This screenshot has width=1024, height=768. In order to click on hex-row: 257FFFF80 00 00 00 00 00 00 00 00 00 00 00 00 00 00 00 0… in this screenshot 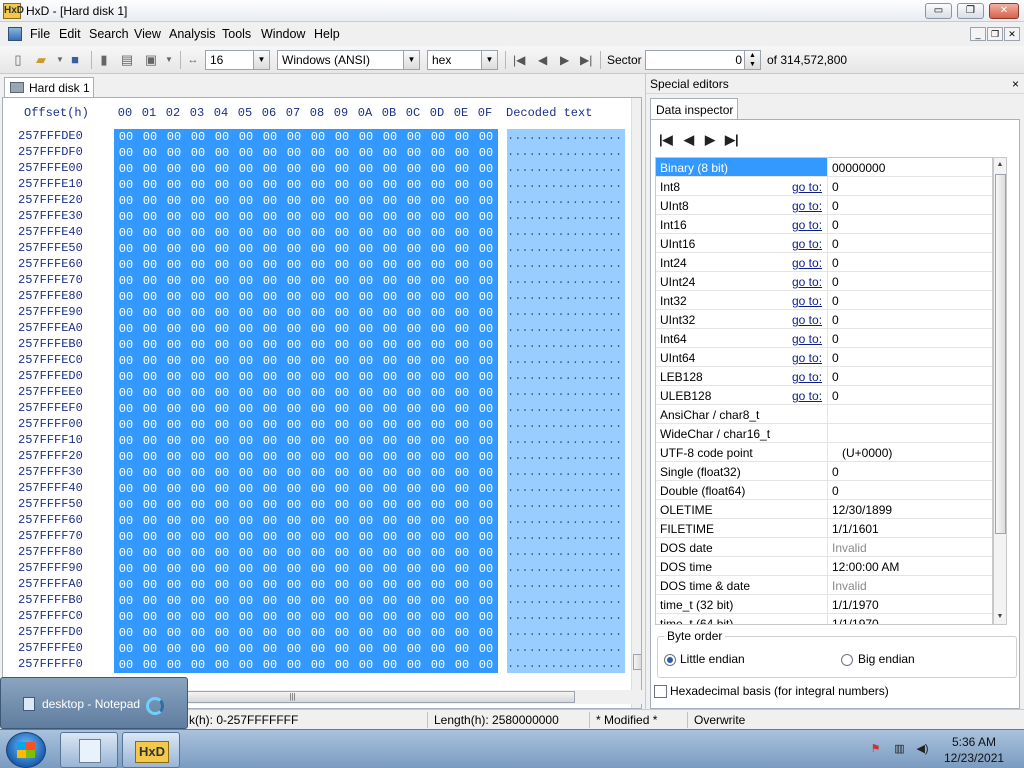, I will do `click(315, 553)`.